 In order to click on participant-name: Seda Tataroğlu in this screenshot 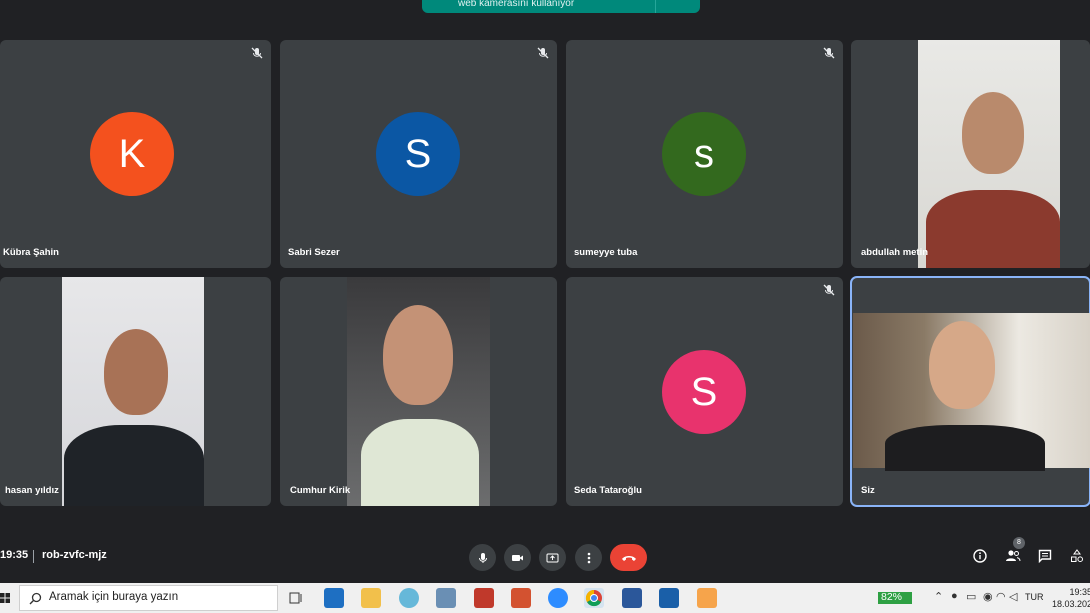, I will do `click(608, 490)`.